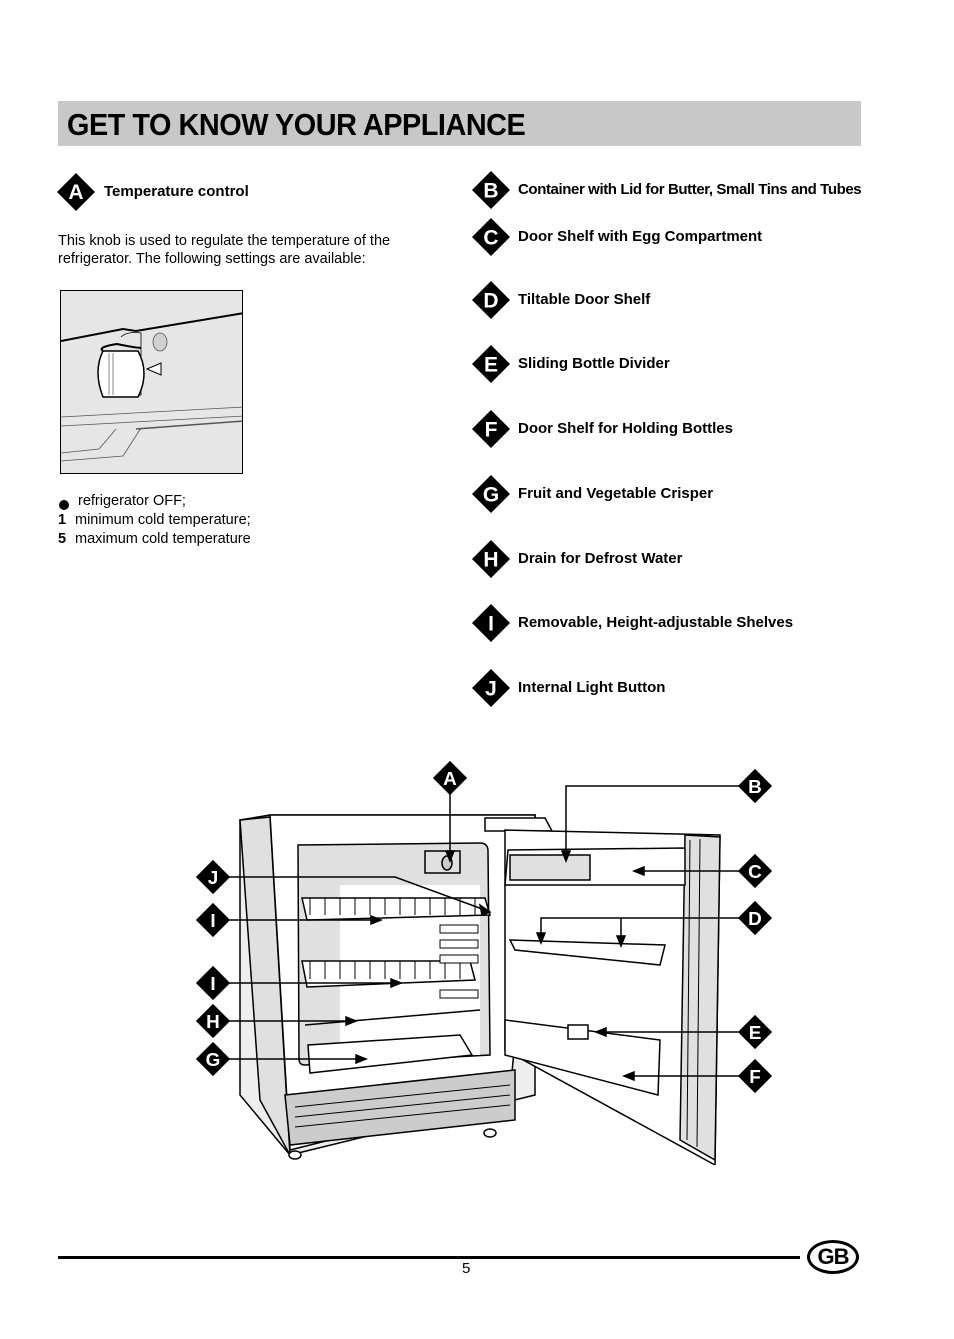  I want to click on badge-g-icon: G, so click(491, 494).